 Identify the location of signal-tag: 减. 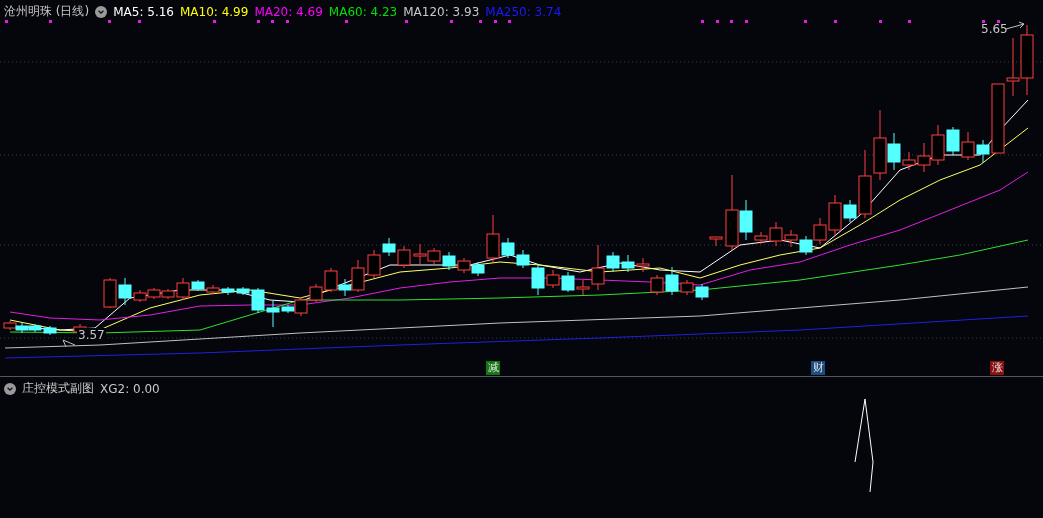
(493, 368).